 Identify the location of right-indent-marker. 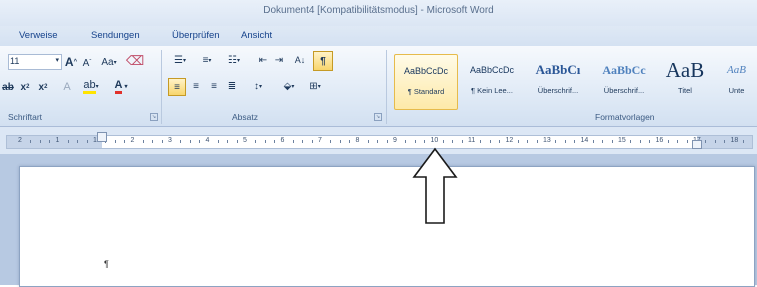
(697, 144).